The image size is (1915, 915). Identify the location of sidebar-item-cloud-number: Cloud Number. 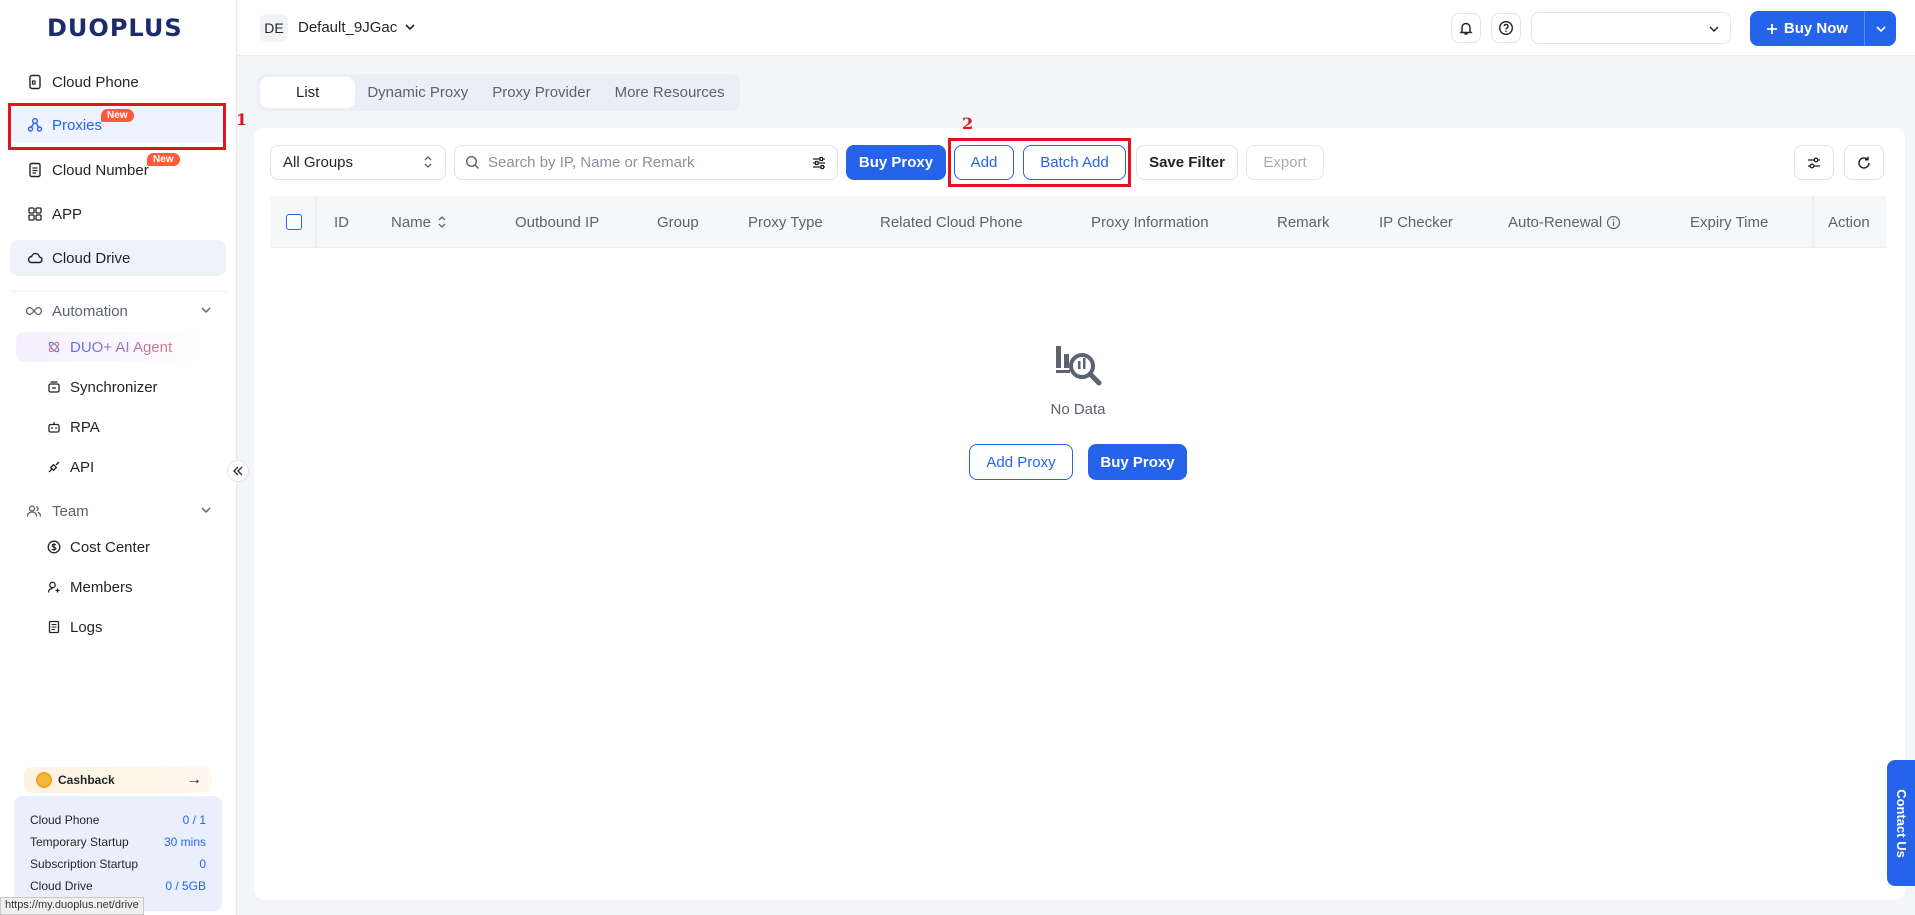
(118, 170).